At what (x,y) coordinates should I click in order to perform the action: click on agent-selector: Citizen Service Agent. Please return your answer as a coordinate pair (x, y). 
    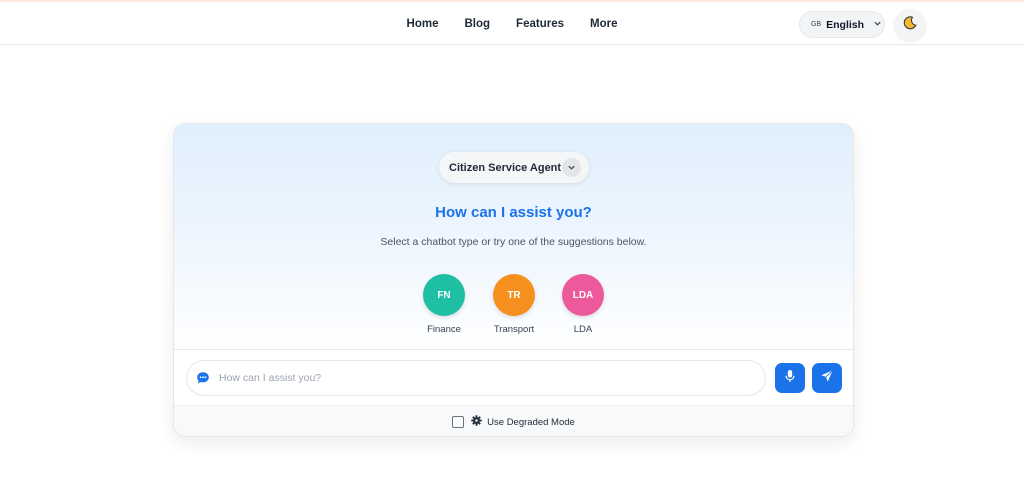
    Looking at the image, I should click on (514, 167).